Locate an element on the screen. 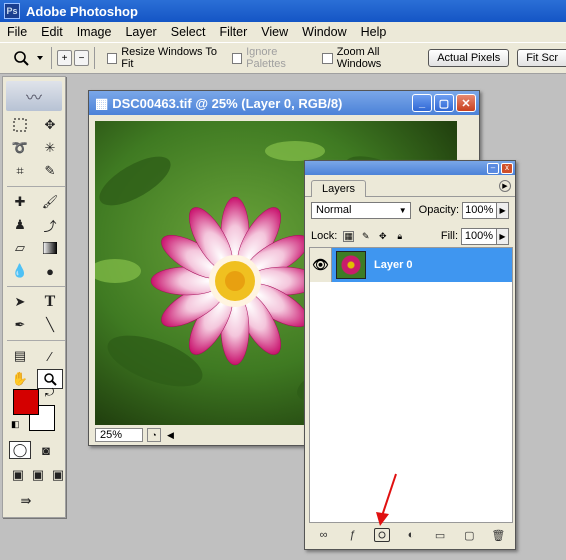  opacity-slider-icon: ▶ is located at coordinates (503, 210).